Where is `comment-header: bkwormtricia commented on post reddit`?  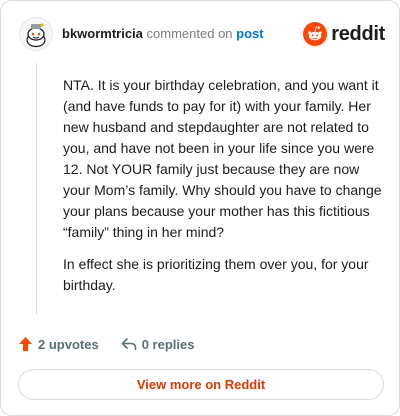 comment-header: bkwormtricia commented on post reddit is located at coordinates (202, 34).